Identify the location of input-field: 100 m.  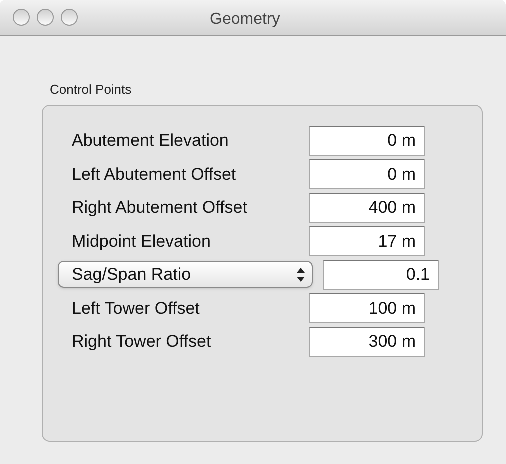
(367, 308).